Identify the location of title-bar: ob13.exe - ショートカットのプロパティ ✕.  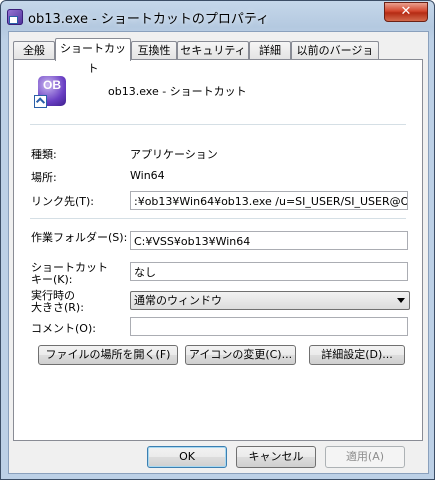
(217, 16).